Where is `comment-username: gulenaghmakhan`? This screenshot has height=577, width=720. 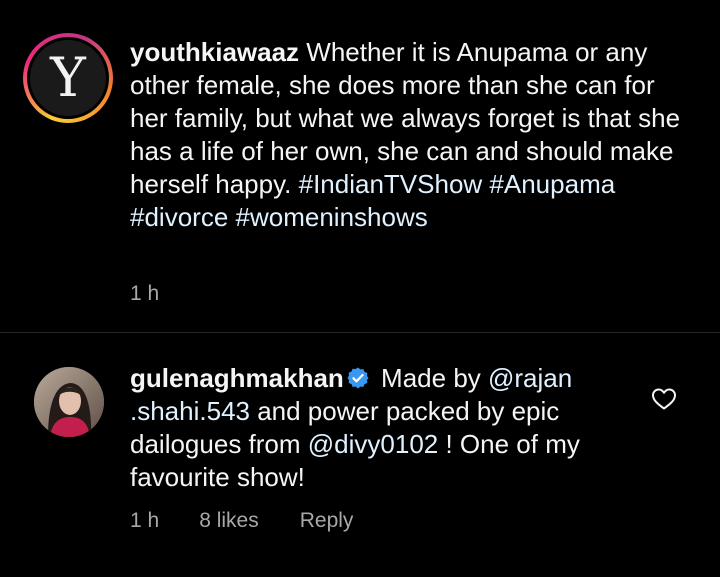 comment-username: gulenaghmakhan is located at coordinates (237, 378).